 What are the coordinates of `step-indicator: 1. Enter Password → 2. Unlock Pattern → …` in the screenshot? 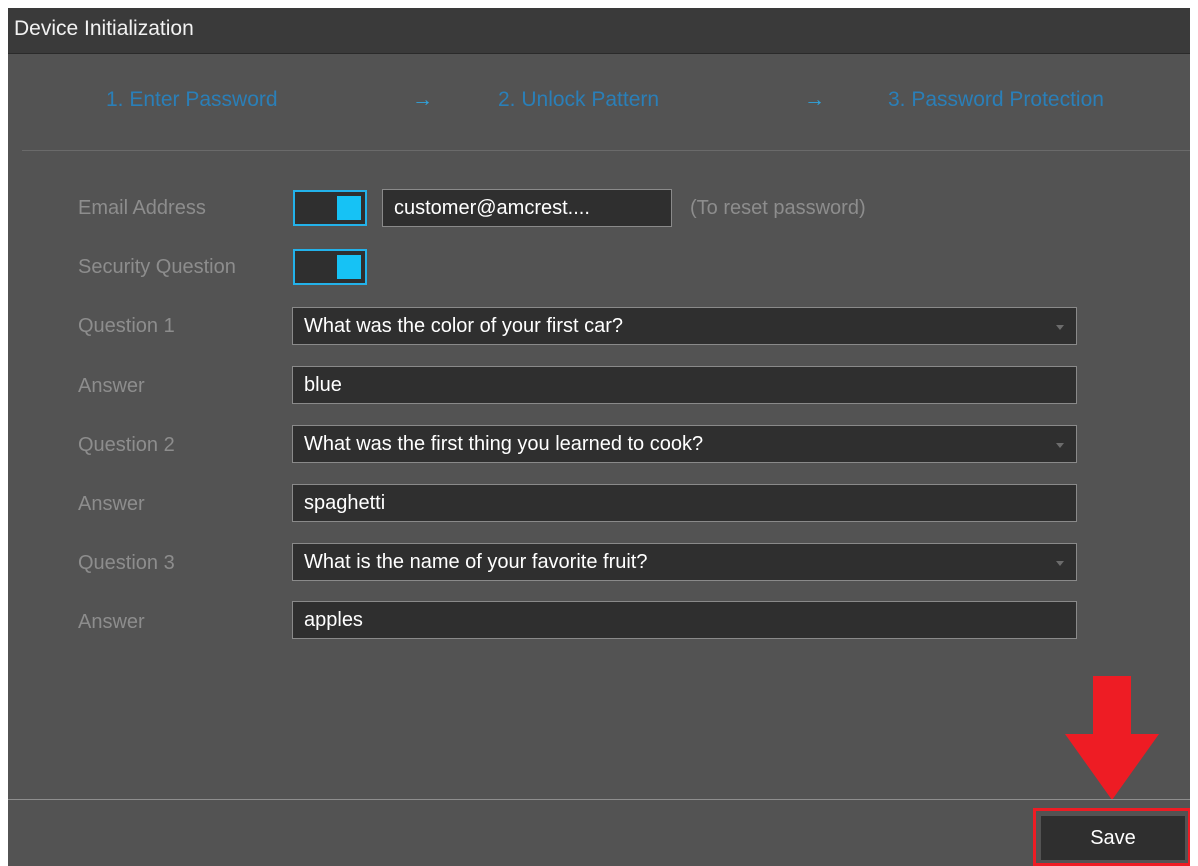 It's located at (599, 105).